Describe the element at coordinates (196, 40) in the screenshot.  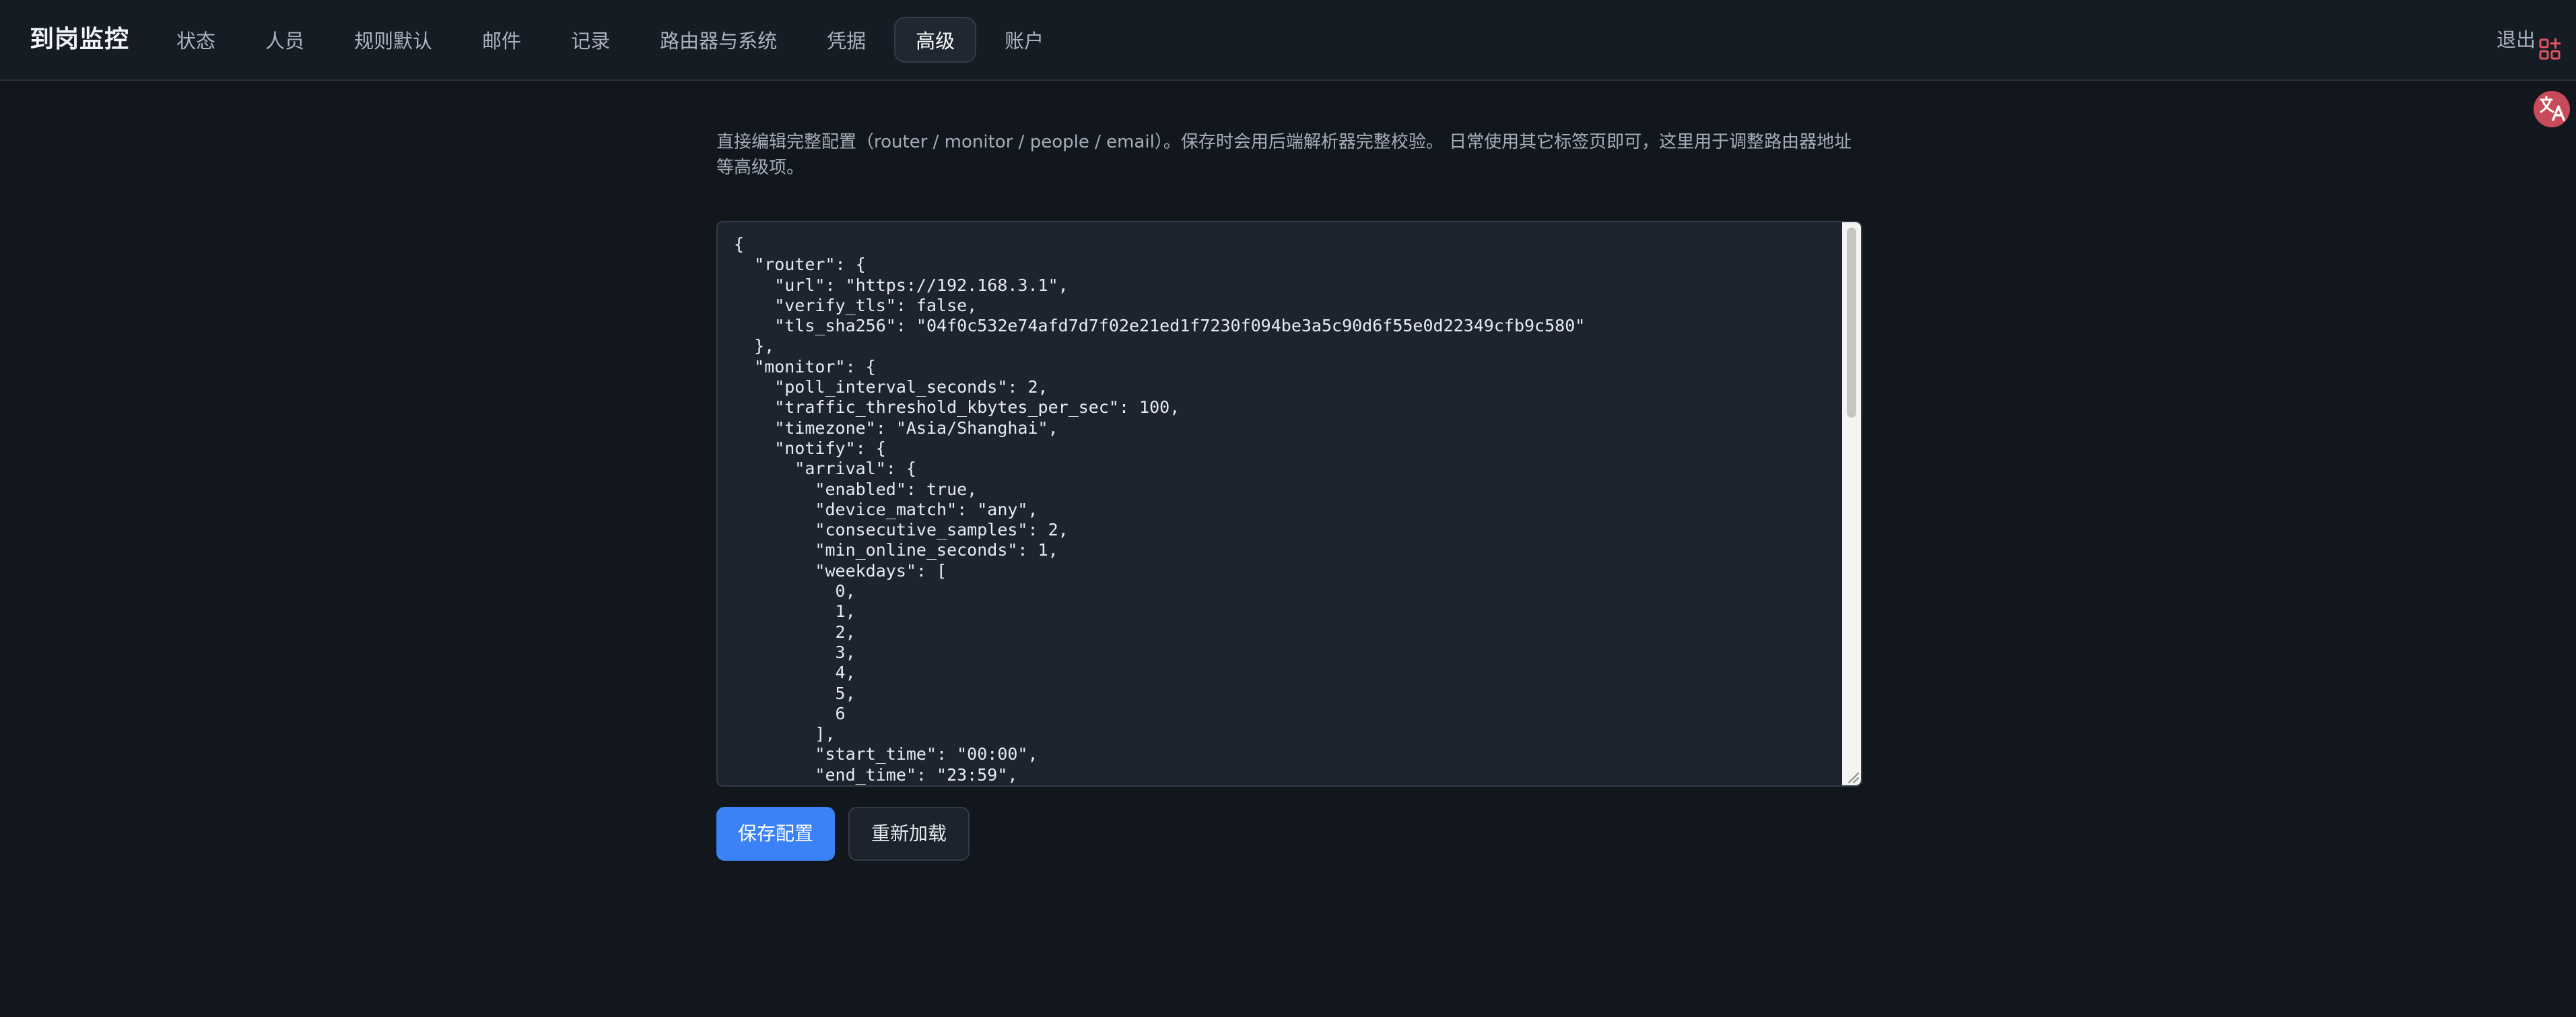
I see `tab-status: 状态` at that location.